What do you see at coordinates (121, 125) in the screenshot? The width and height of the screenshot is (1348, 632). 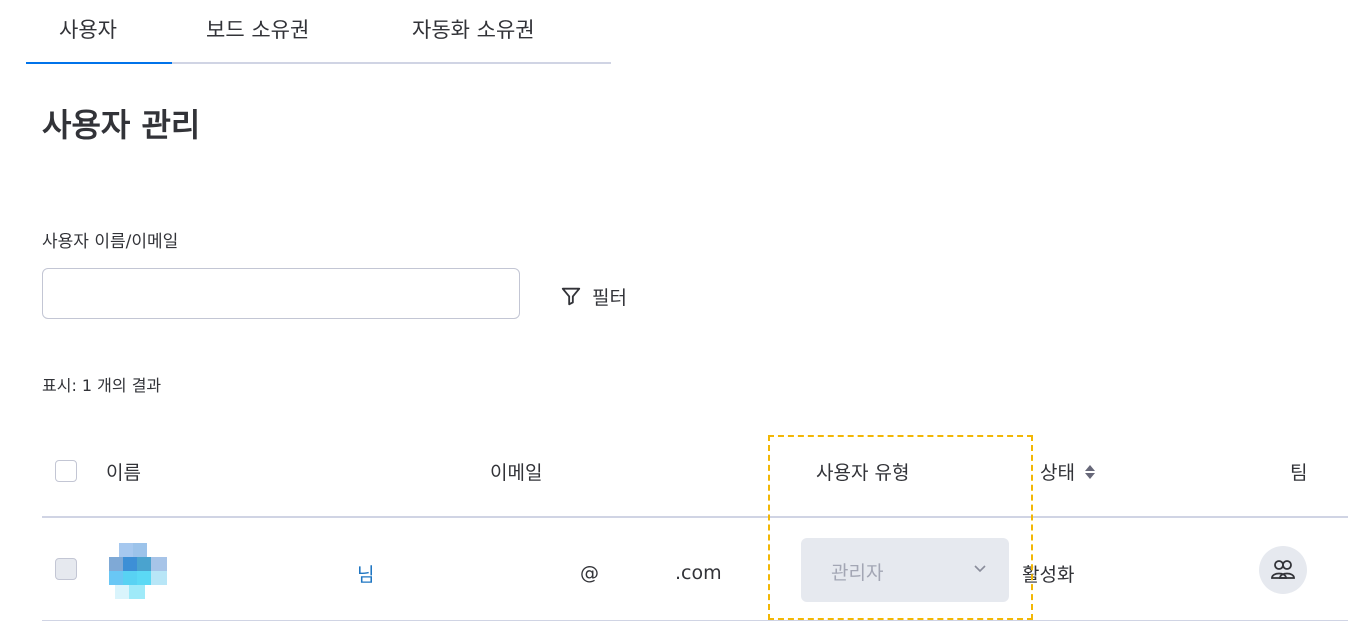 I see `page-title: 사용자 관리` at bounding box center [121, 125].